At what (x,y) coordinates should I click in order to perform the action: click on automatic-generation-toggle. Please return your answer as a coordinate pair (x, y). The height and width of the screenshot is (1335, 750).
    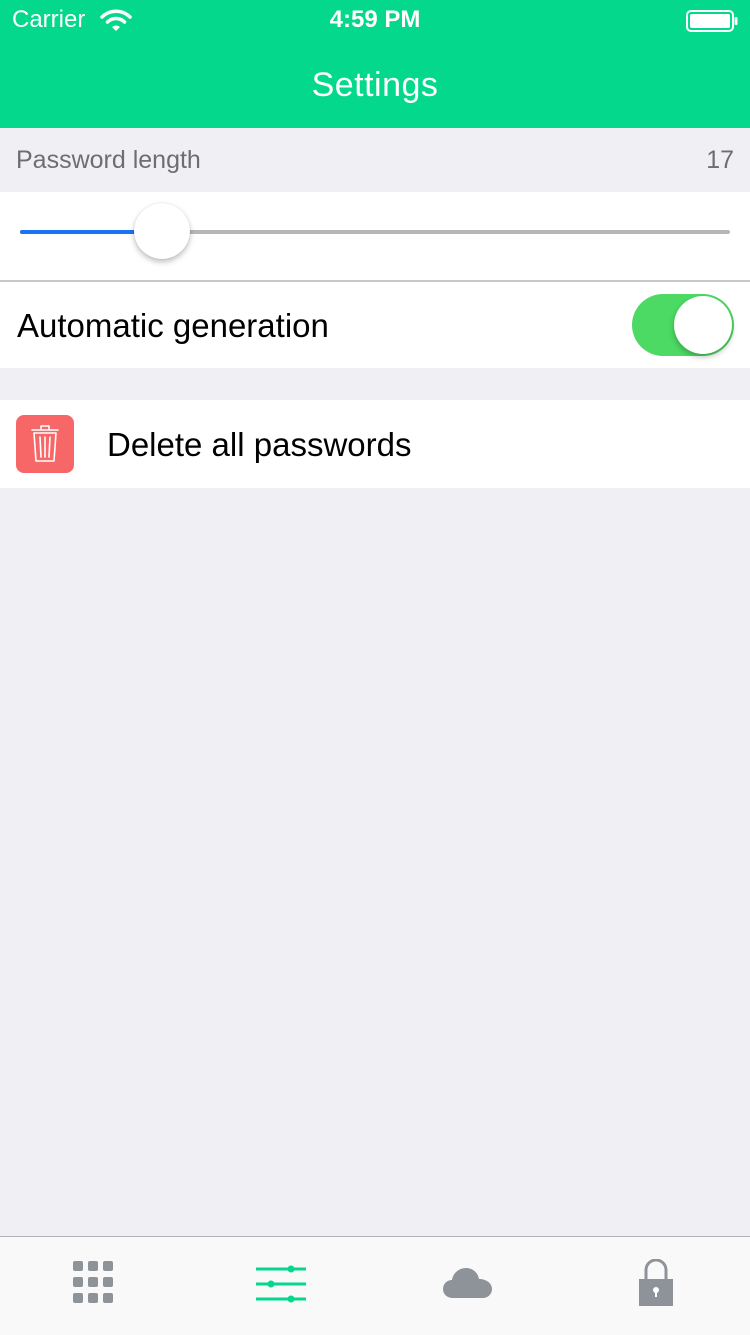
    Looking at the image, I should click on (683, 325).